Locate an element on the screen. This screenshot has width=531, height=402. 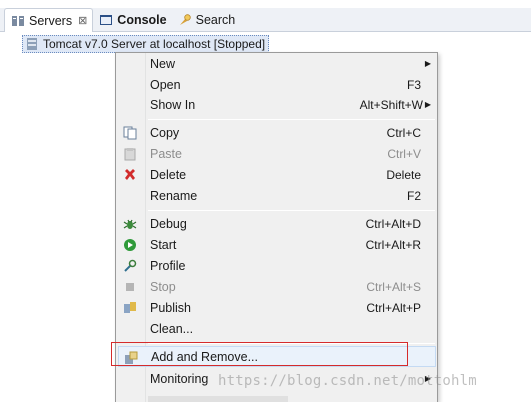
cropped-menu-item is located at coordinates (218, 399).